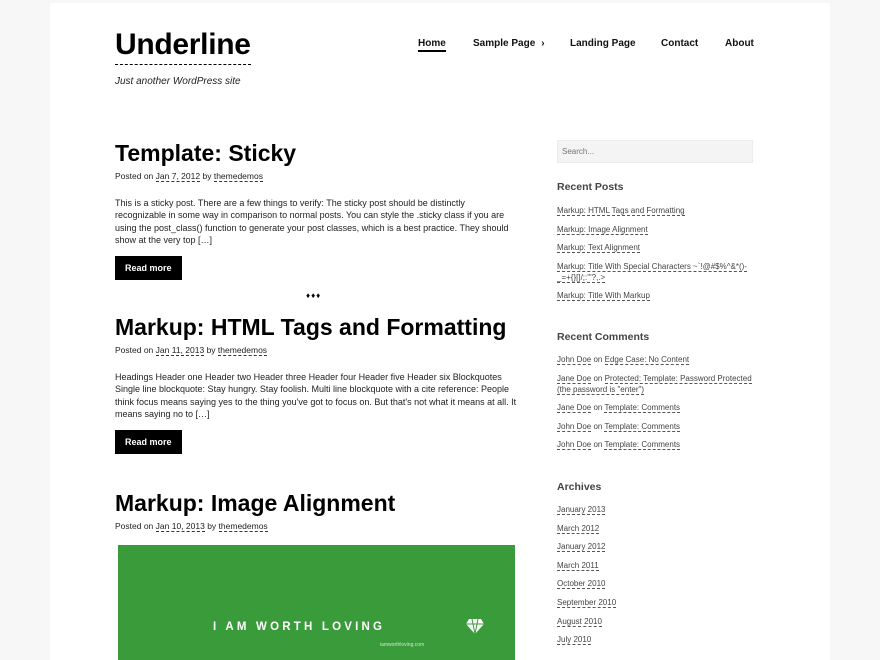 The height and width of the screenshot is (660, 880). I want to click on recent-post-link: Markup: Text Alignment, so click(599, 248).